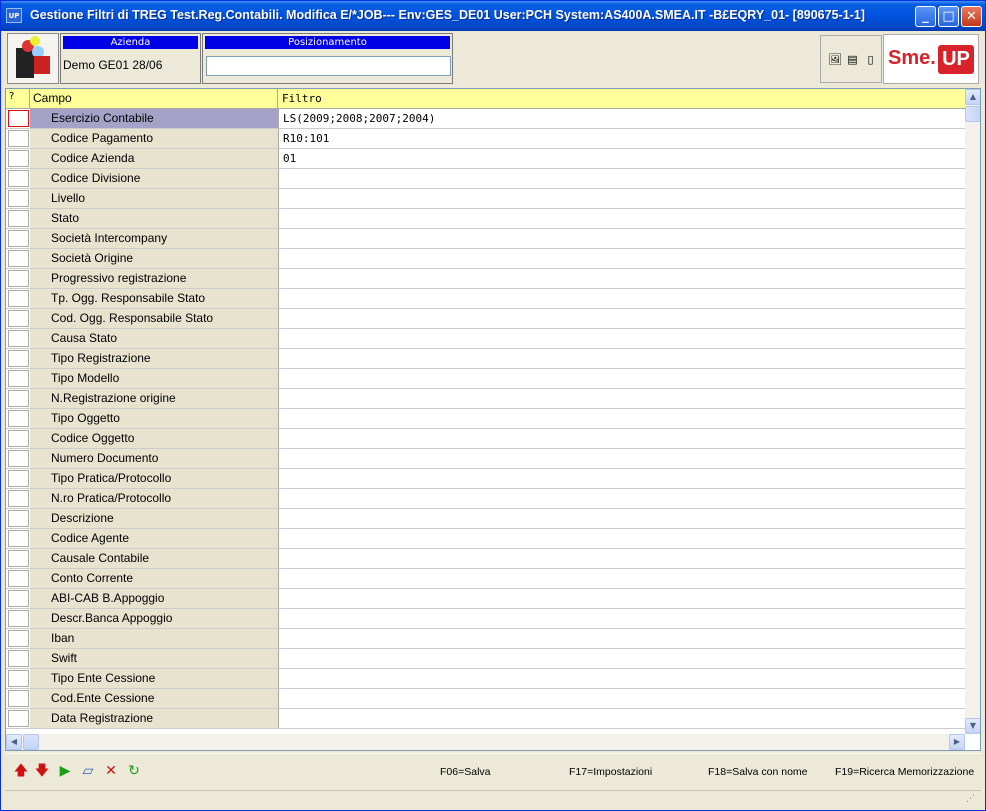 The image size is (986, 811). I want to click on table-row: Tipo Pratica/Protocollo, so click(485, 479).